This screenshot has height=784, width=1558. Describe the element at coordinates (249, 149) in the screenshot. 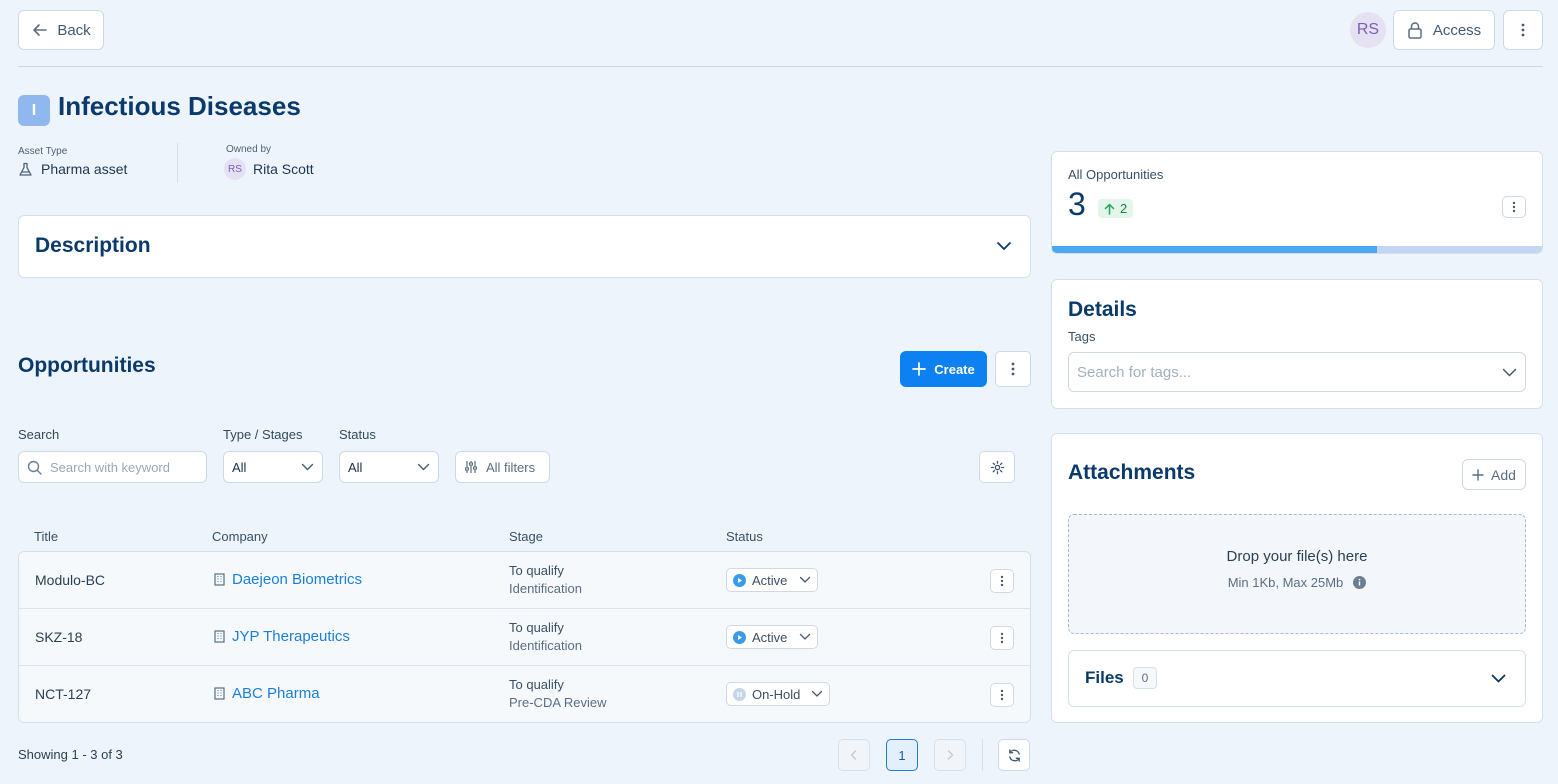

I see `owned-by-label: Owned by` at that location.